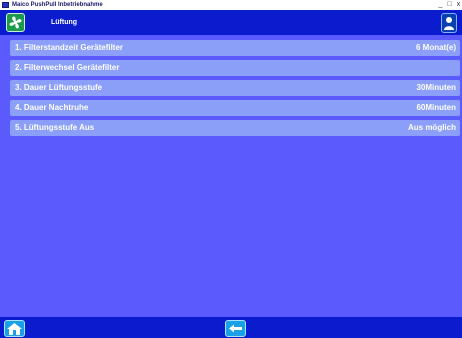 The image size is (462, 338). Describe the element at coordinates (57, 5) in the screenshot. I see `window-title: Maico PushPull Inbetriebnahme` at that location.